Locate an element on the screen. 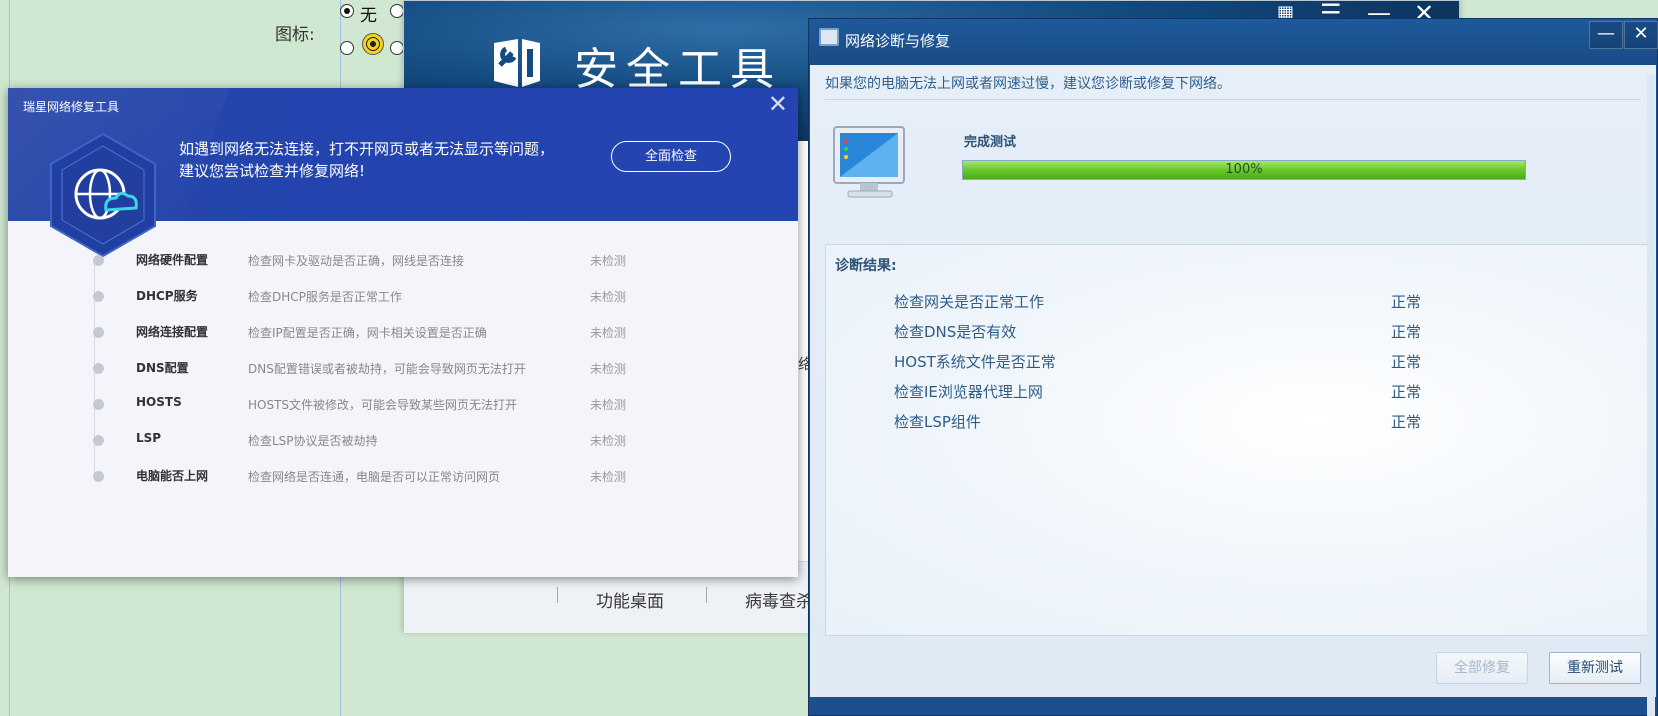  check-item-name: HOSTS is located at coordinates (159, 402).